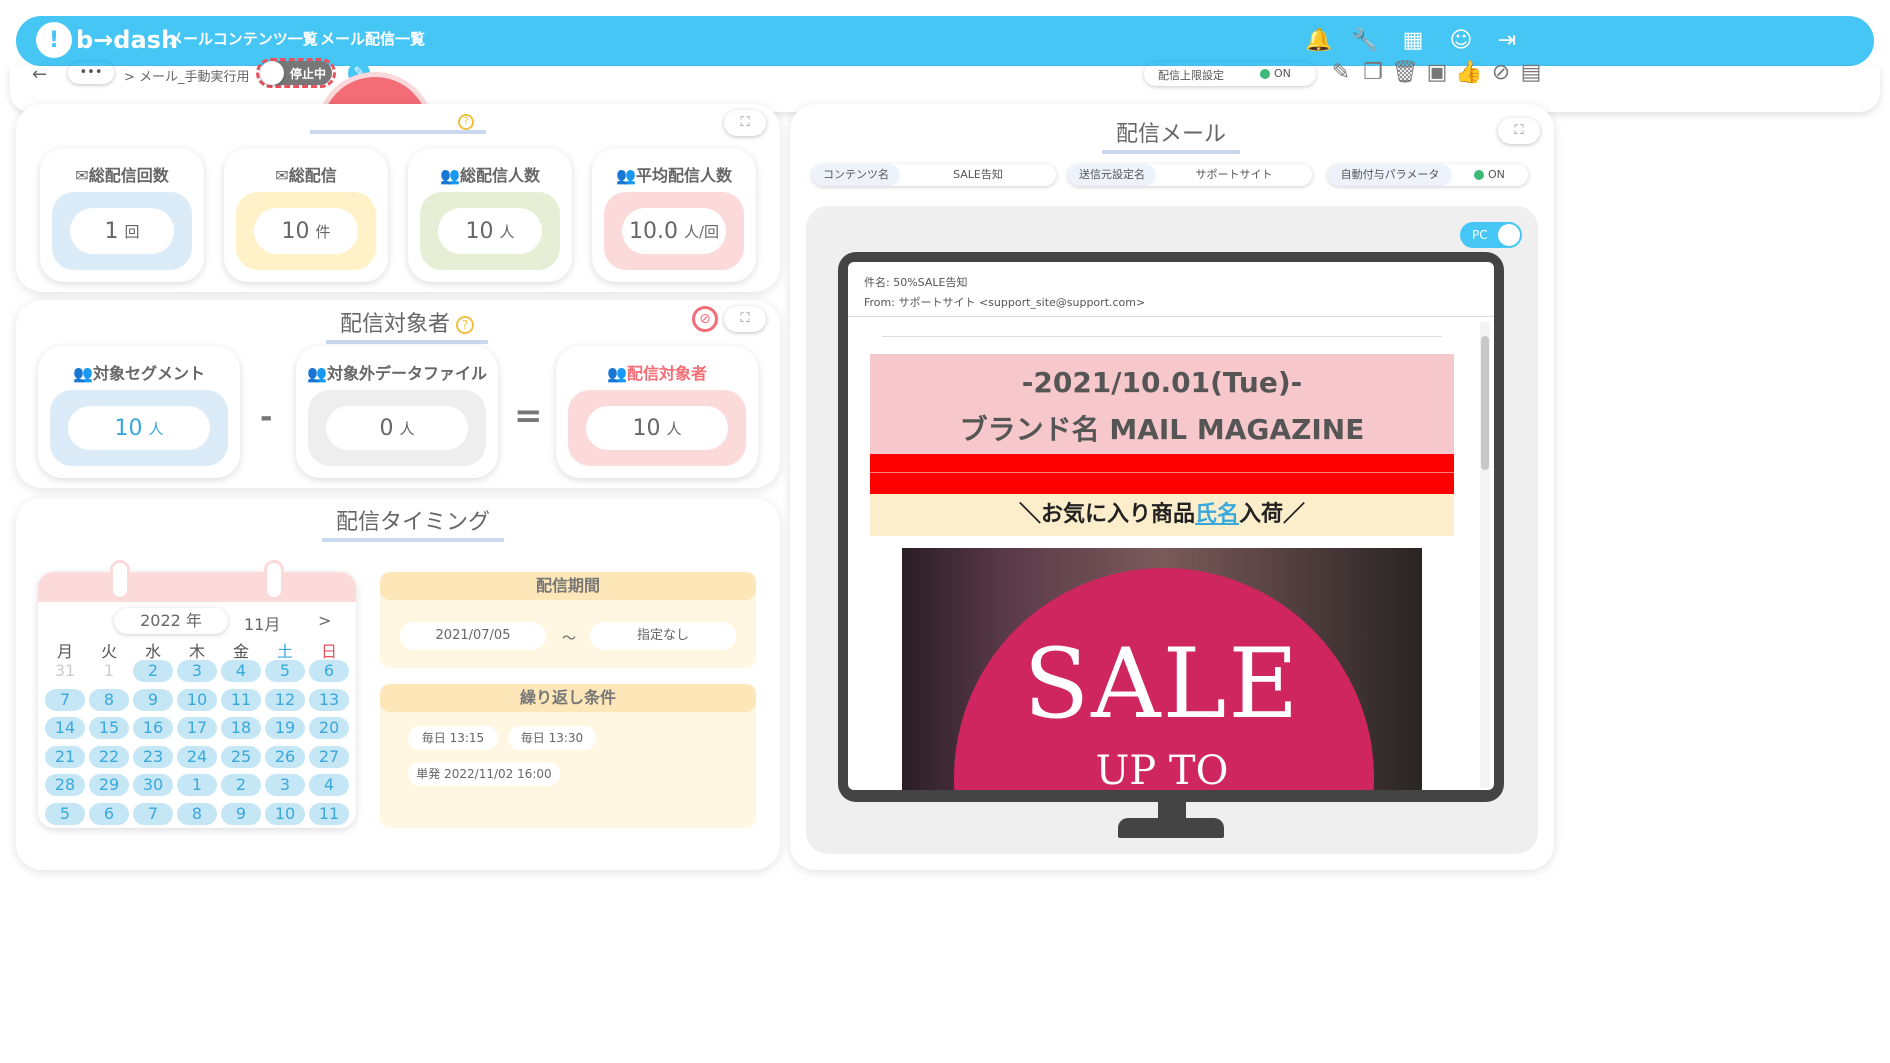  Describe the element at coordinates (65, 756) in the screenshot. I see `calendar-day: 21` at that location.